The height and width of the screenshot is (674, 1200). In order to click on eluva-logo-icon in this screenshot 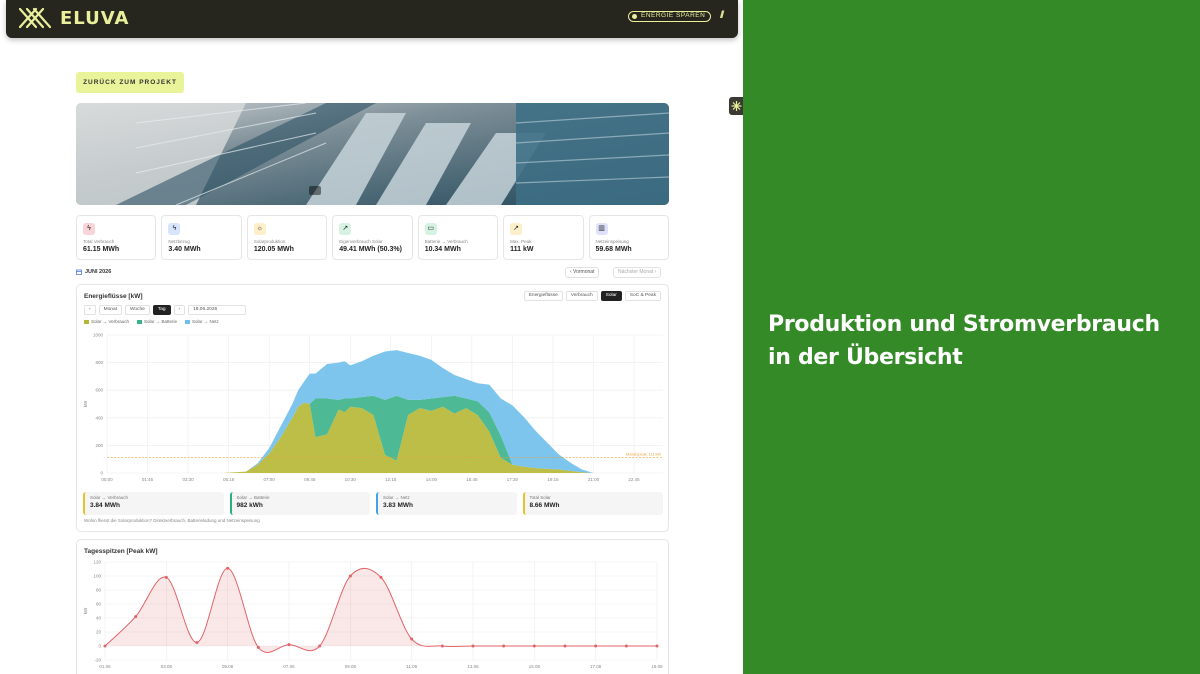, I will do `click(35, 18)`.